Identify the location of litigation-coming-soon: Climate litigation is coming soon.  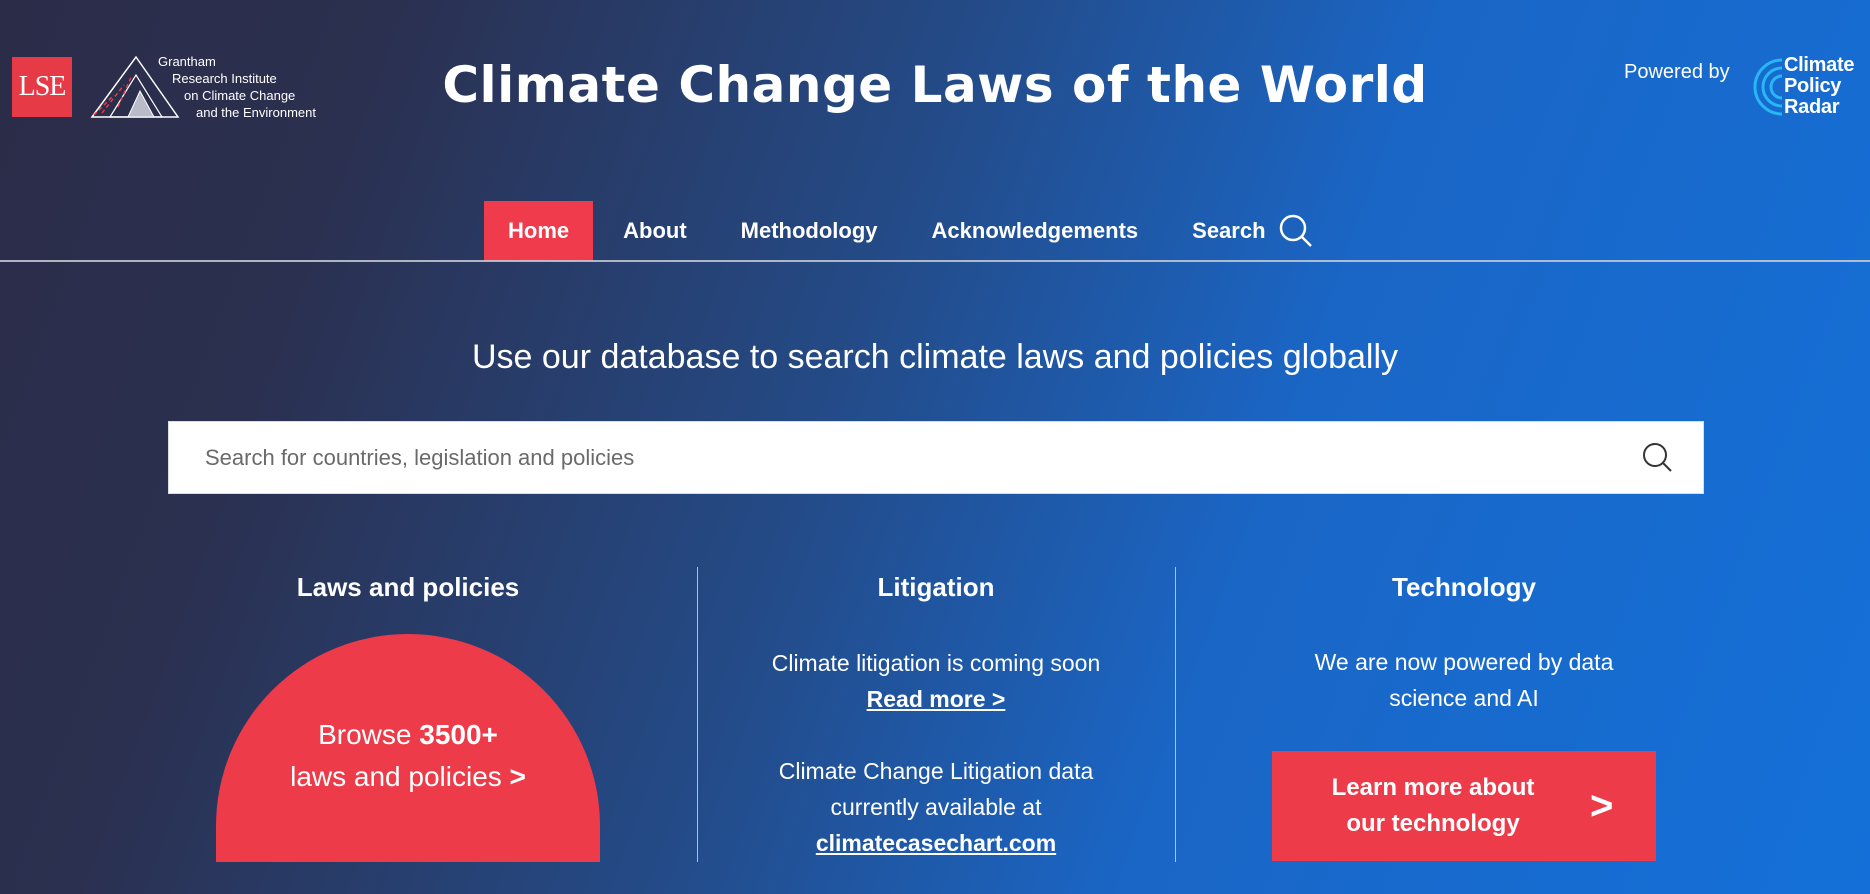
(936, 663).